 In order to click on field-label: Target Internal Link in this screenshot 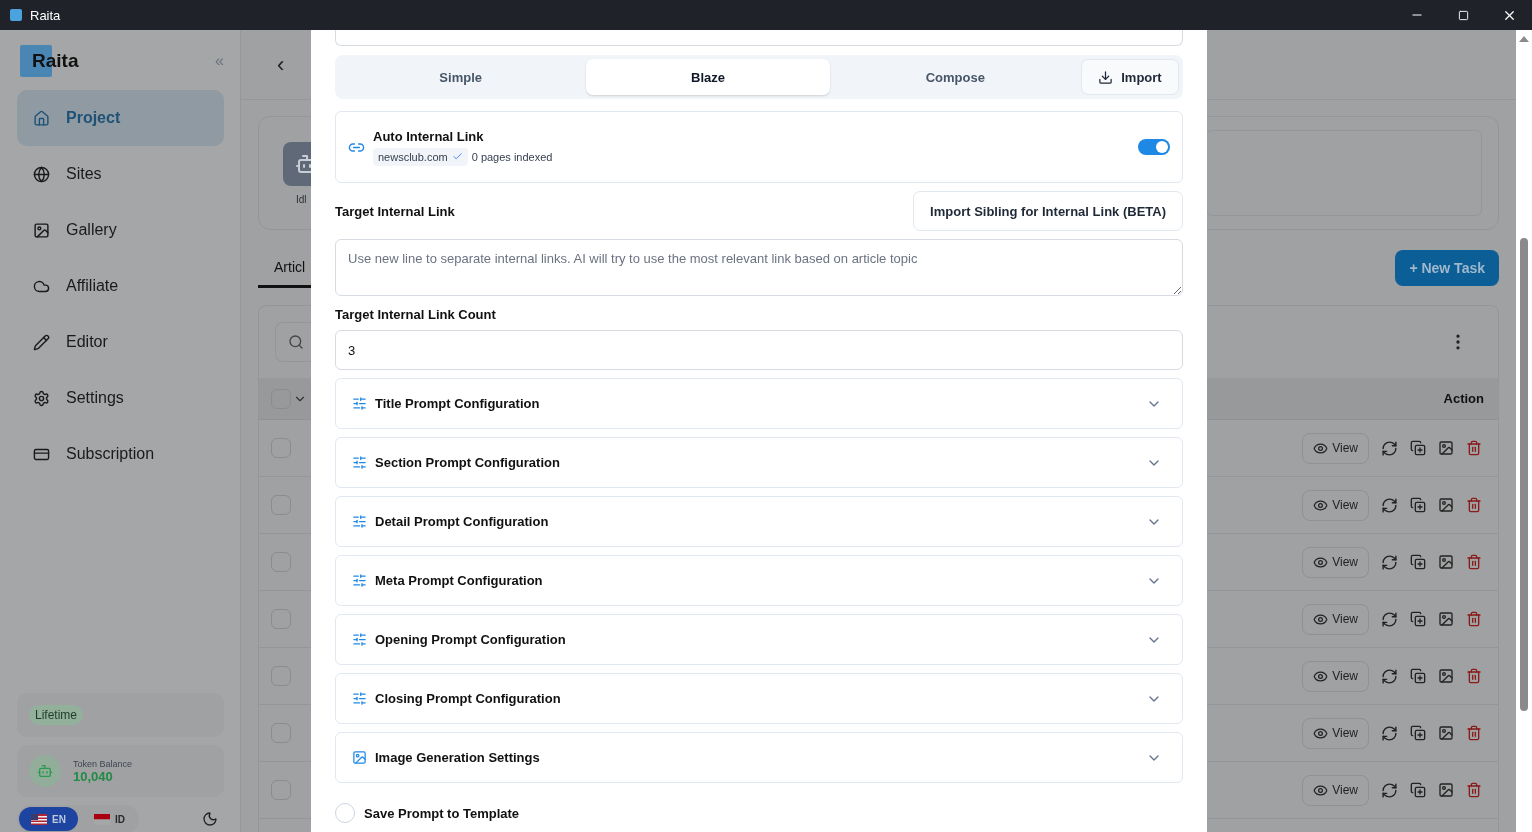, I will do `click(395, 211)`.